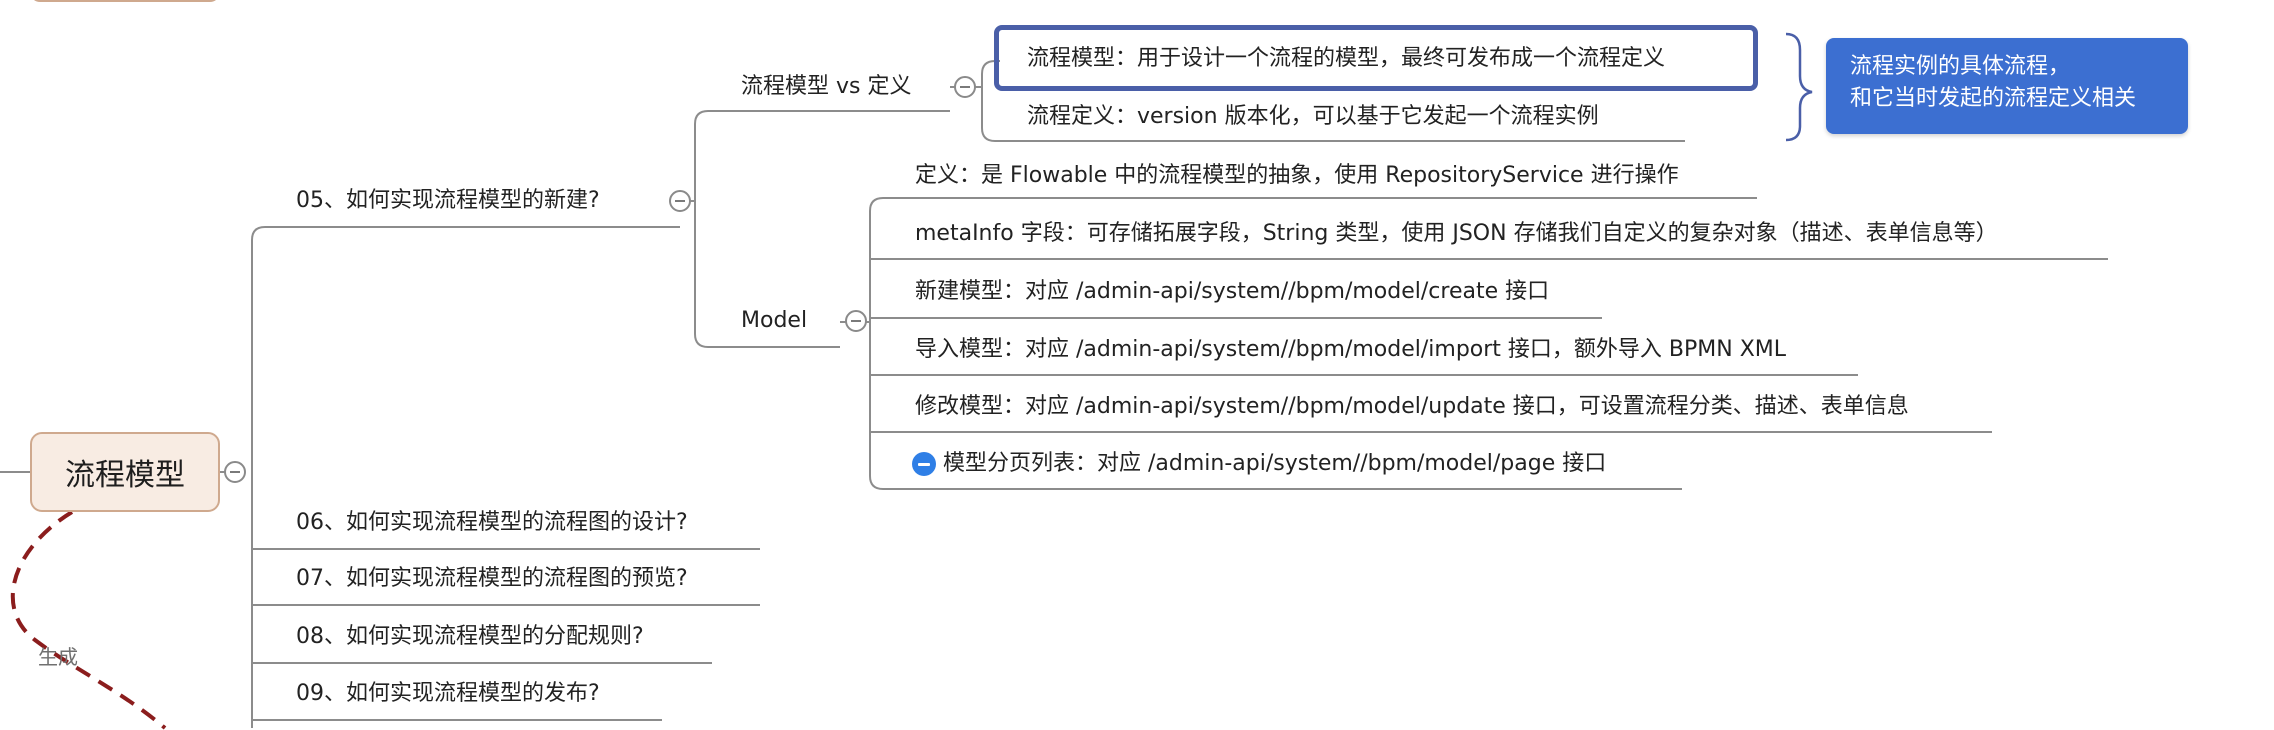  I want to click on node-process-definition-def: 流程定义：version 版本化，可以基于它发起一个流程实例, so click(1313, 117).